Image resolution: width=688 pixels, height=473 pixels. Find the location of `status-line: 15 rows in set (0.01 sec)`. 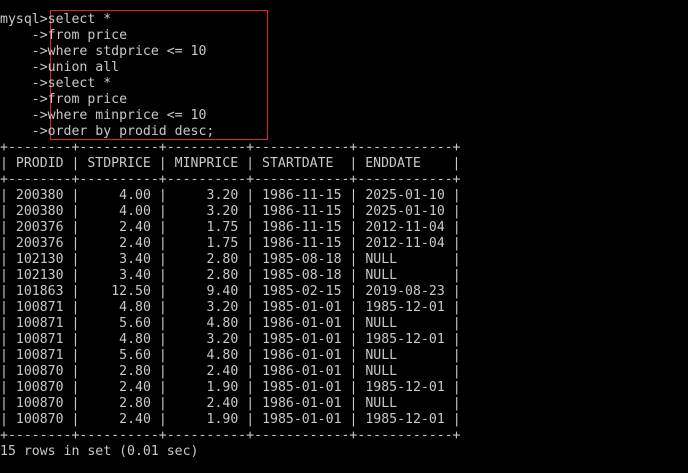

status-line: 15 rows in set (0.01 sec) is located at coordinates (99, 452).